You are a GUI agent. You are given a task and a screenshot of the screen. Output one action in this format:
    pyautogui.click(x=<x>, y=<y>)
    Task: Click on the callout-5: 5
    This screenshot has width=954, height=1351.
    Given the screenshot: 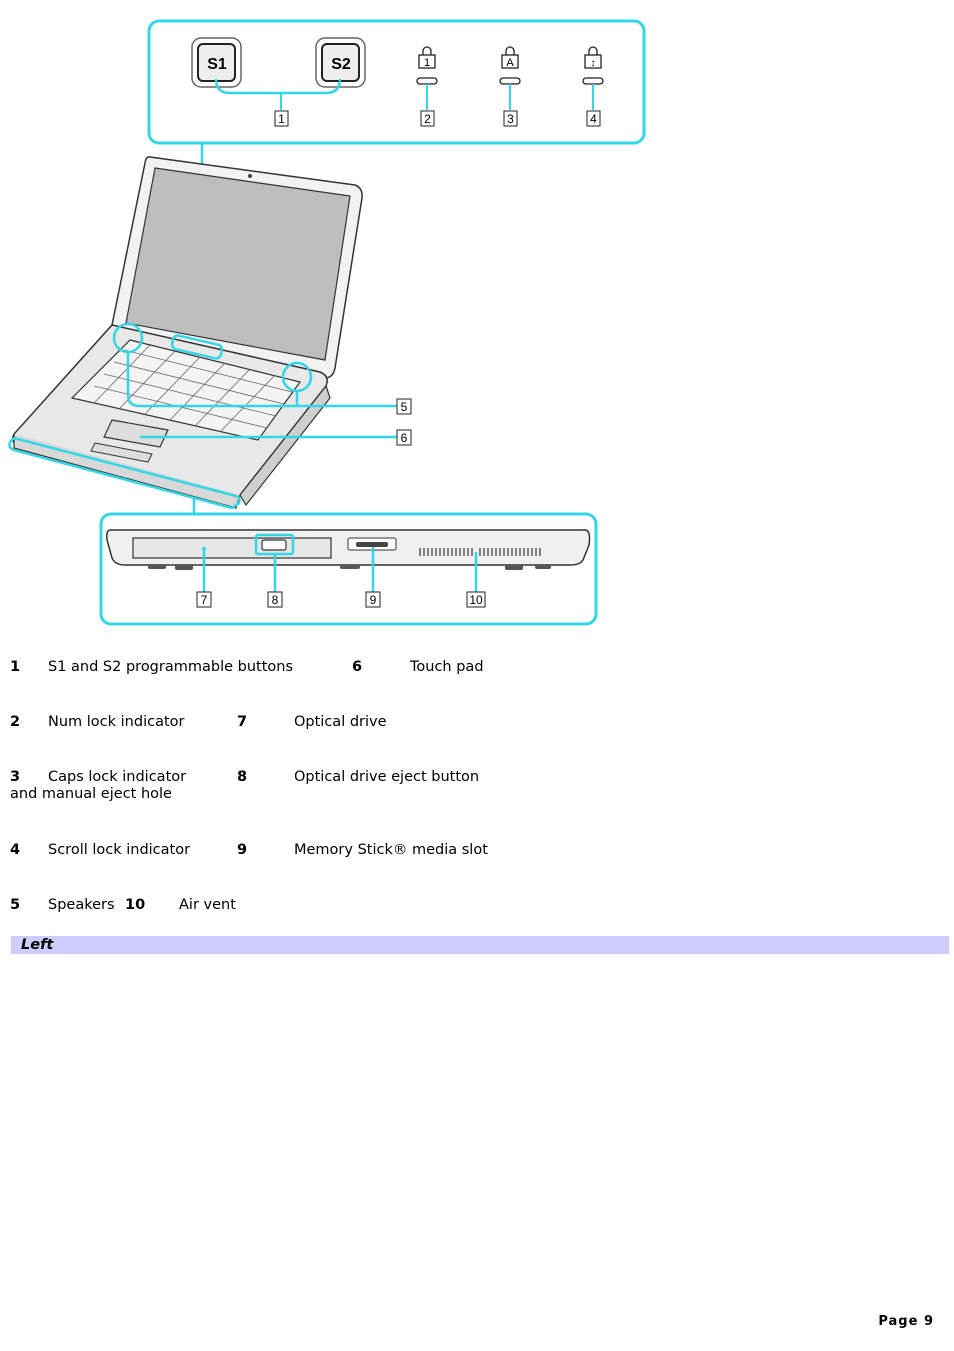 What is the action you would take?
    pyautogui.click(x=404, y=406)
    